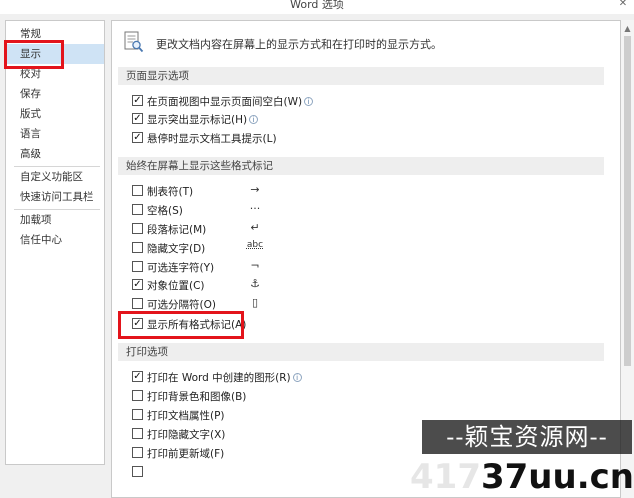 The width and height of the screenshot is (634, 498). I want to click on option-show-tooltips: ✓ 悬停时显示文档工具提示(L), so click(332, 138).